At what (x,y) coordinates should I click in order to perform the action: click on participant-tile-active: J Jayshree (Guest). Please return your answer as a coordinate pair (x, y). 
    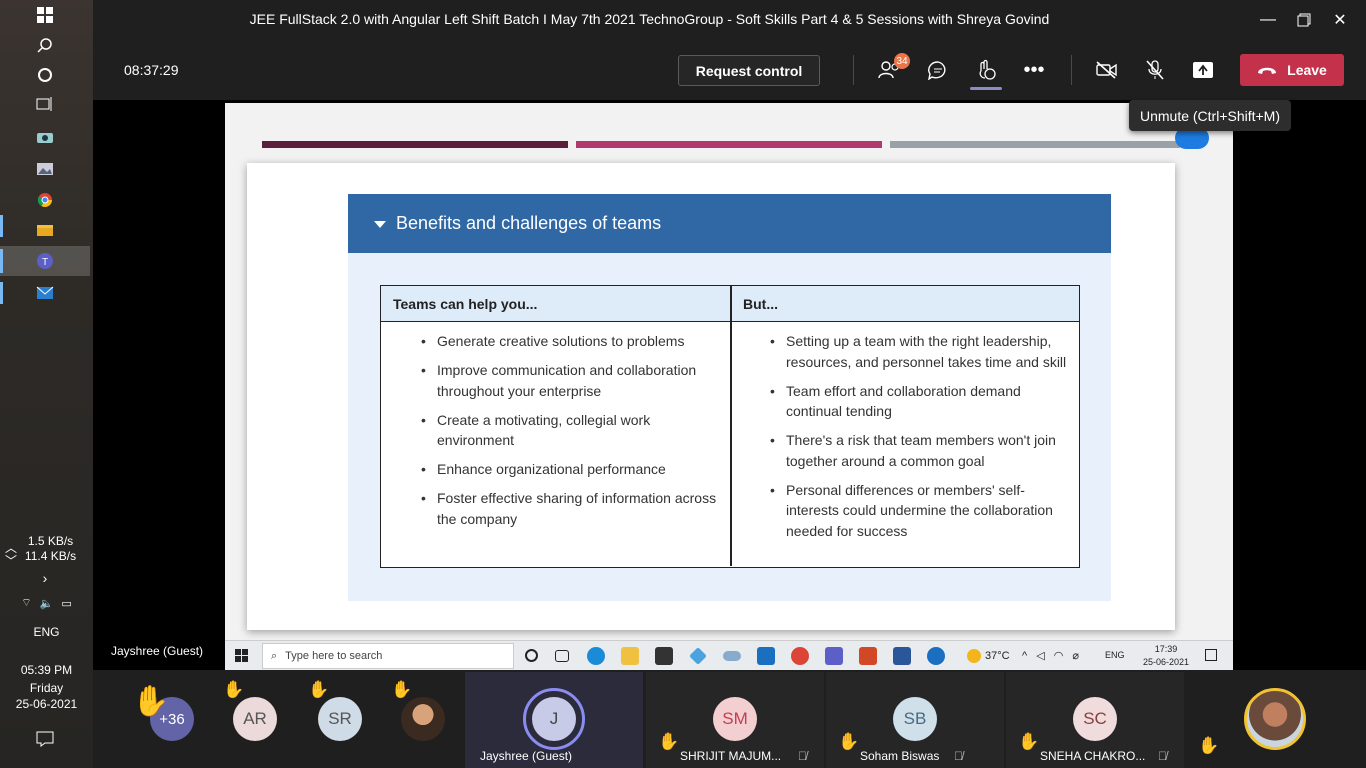
    Looking at the image, I should click on (554, 720).